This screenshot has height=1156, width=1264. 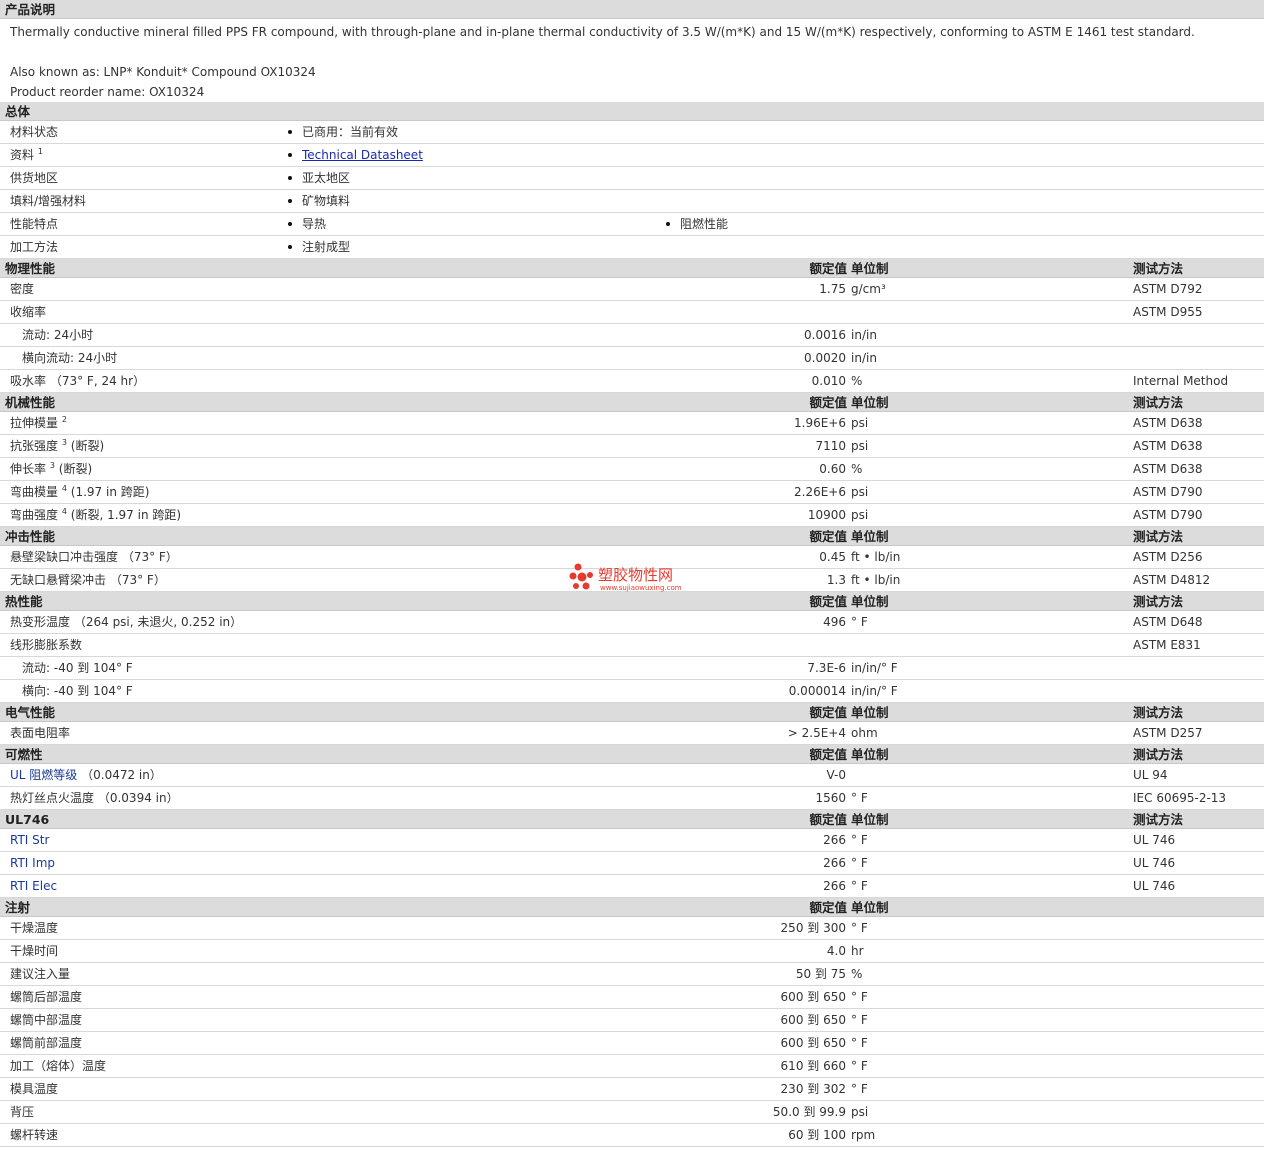 What do you see at coordinates (809, 1112) in the screenshot?
I see `nominal-value: 50.0 到 99.9` at bounding box center [809, 1112].